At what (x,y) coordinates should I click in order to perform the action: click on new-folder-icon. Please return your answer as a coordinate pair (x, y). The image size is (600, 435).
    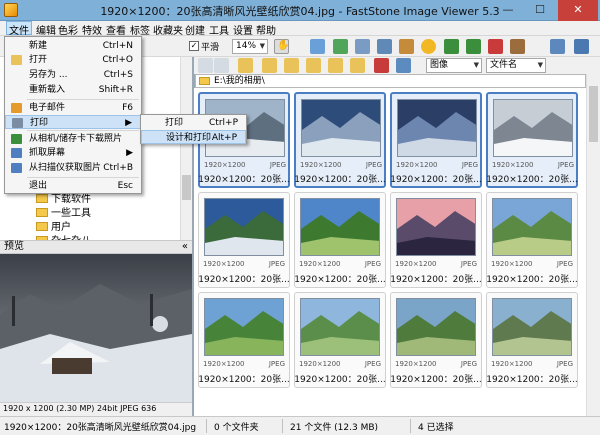
    Looking at the image, I should click on (357, 65).